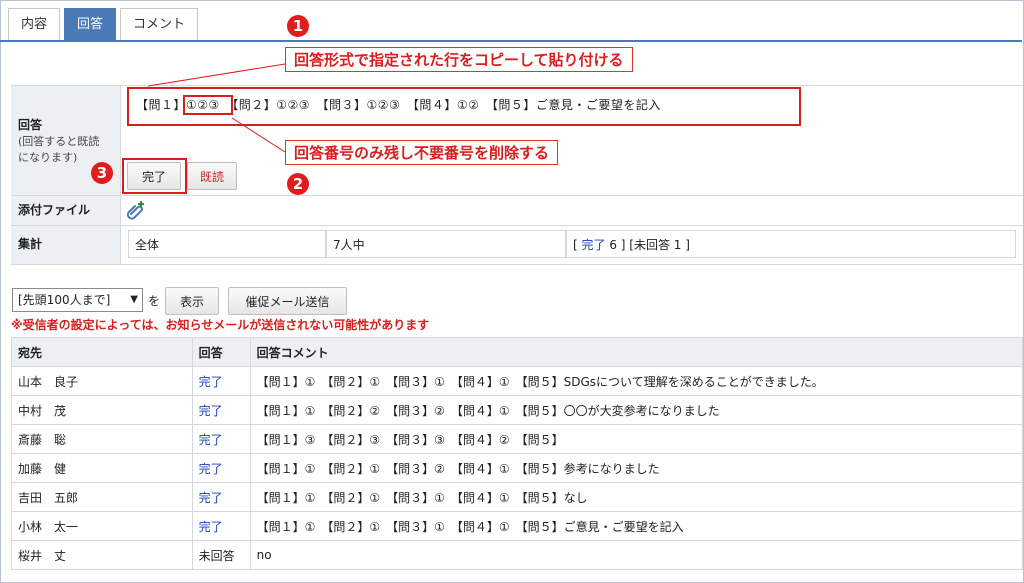  I want to click on range-select: [先頭100人まで] ▼, so click(77, 300).